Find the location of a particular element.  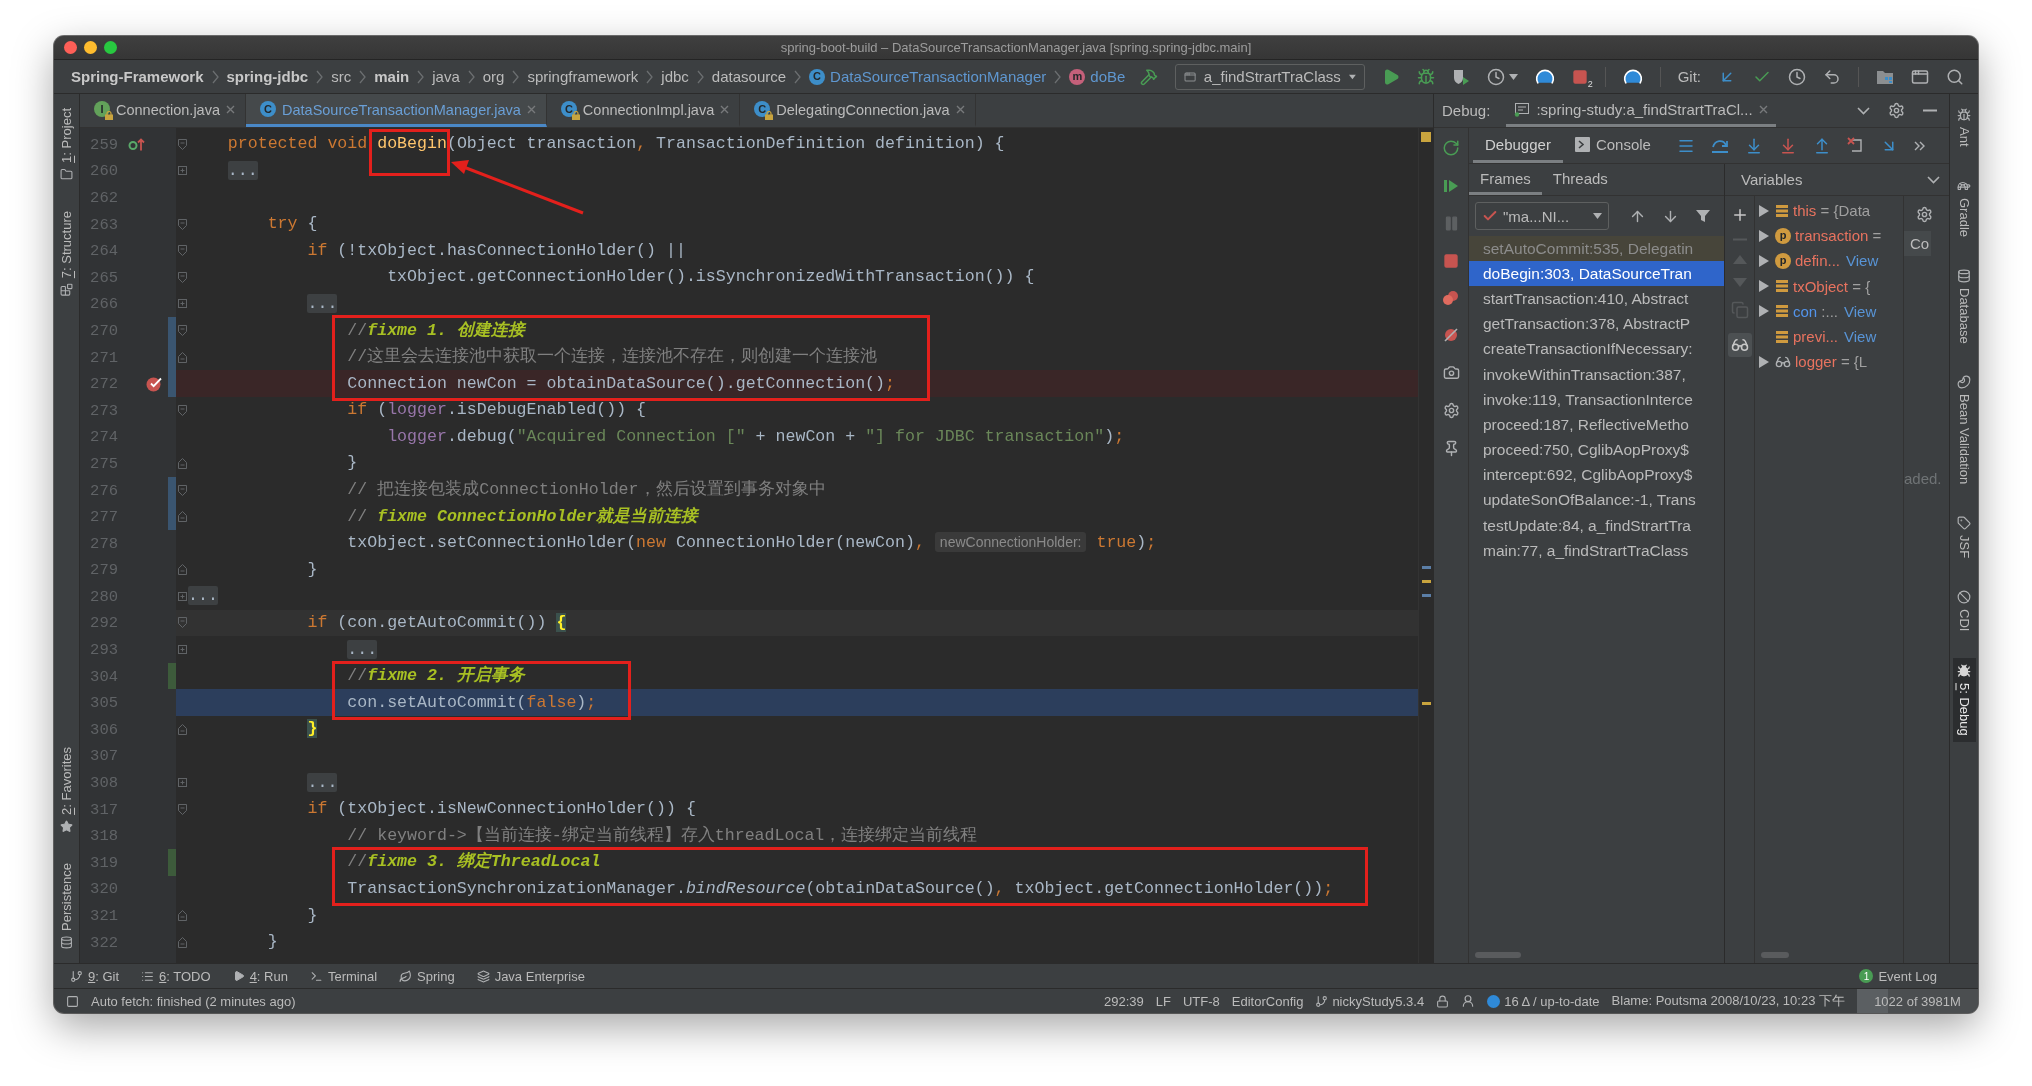

tool-window-button: CDI is located at coordinates (1964, 611).